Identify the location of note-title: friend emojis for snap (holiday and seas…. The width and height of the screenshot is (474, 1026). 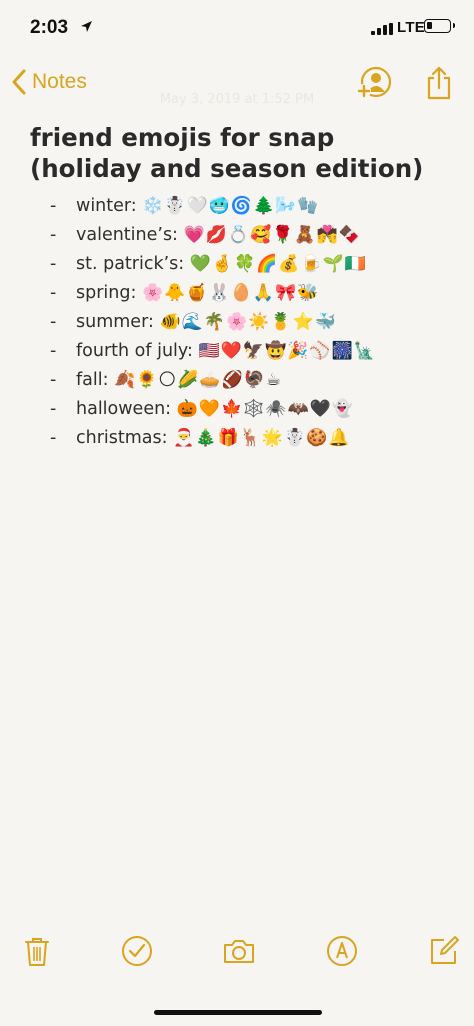
(227, 153).